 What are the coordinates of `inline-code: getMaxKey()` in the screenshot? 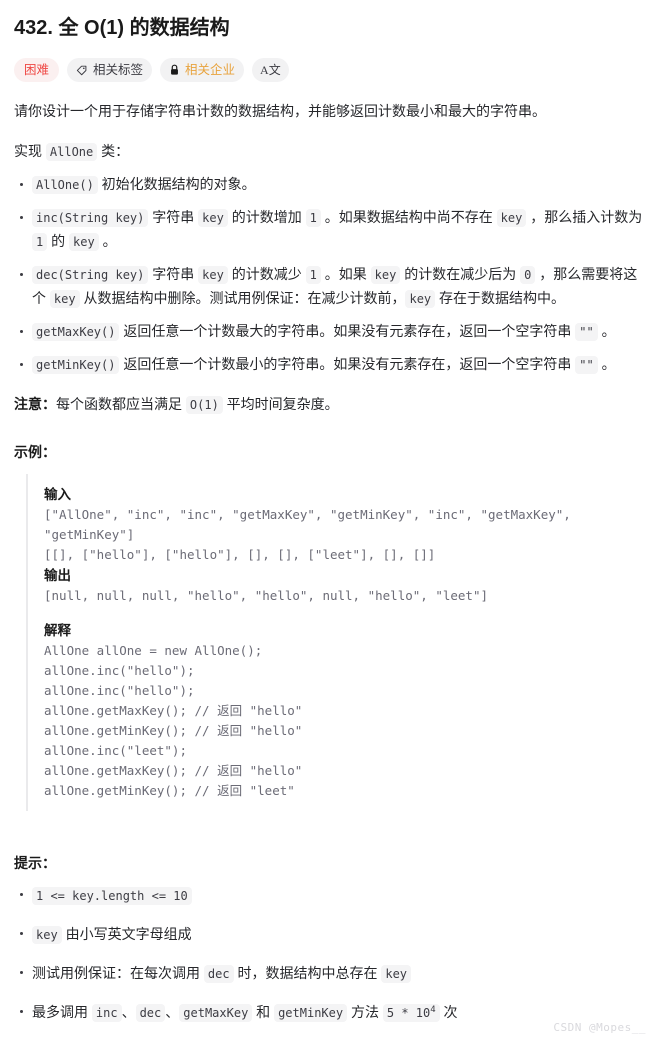 It's located at (76, 332).